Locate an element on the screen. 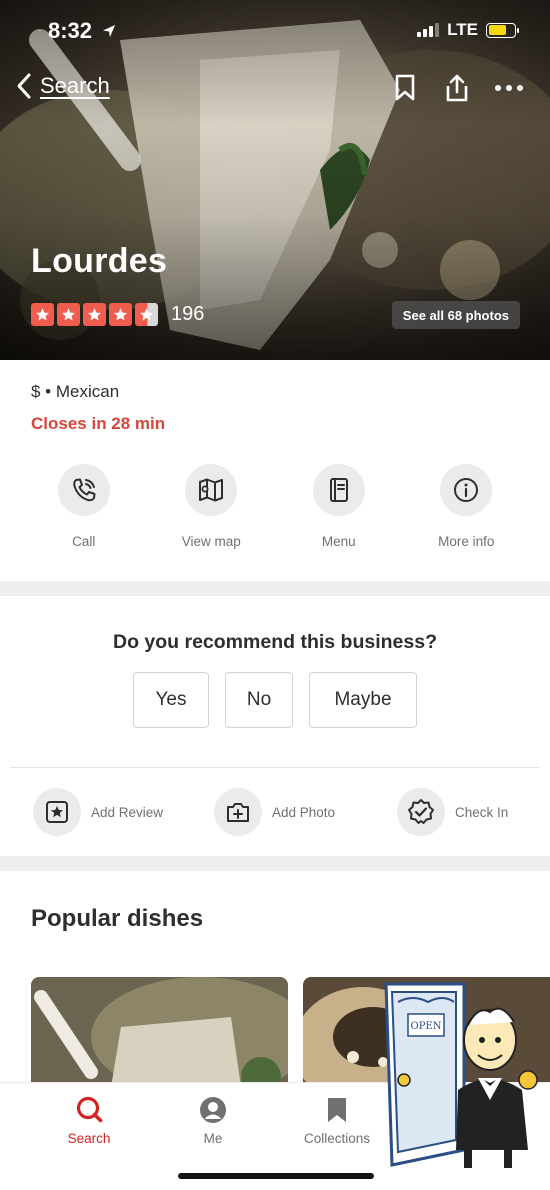 Image resolution: width=550 pixels, height=1190 pixels. quick-actions: Add Review Add Photo Check In is located at coordinates (275, 813).